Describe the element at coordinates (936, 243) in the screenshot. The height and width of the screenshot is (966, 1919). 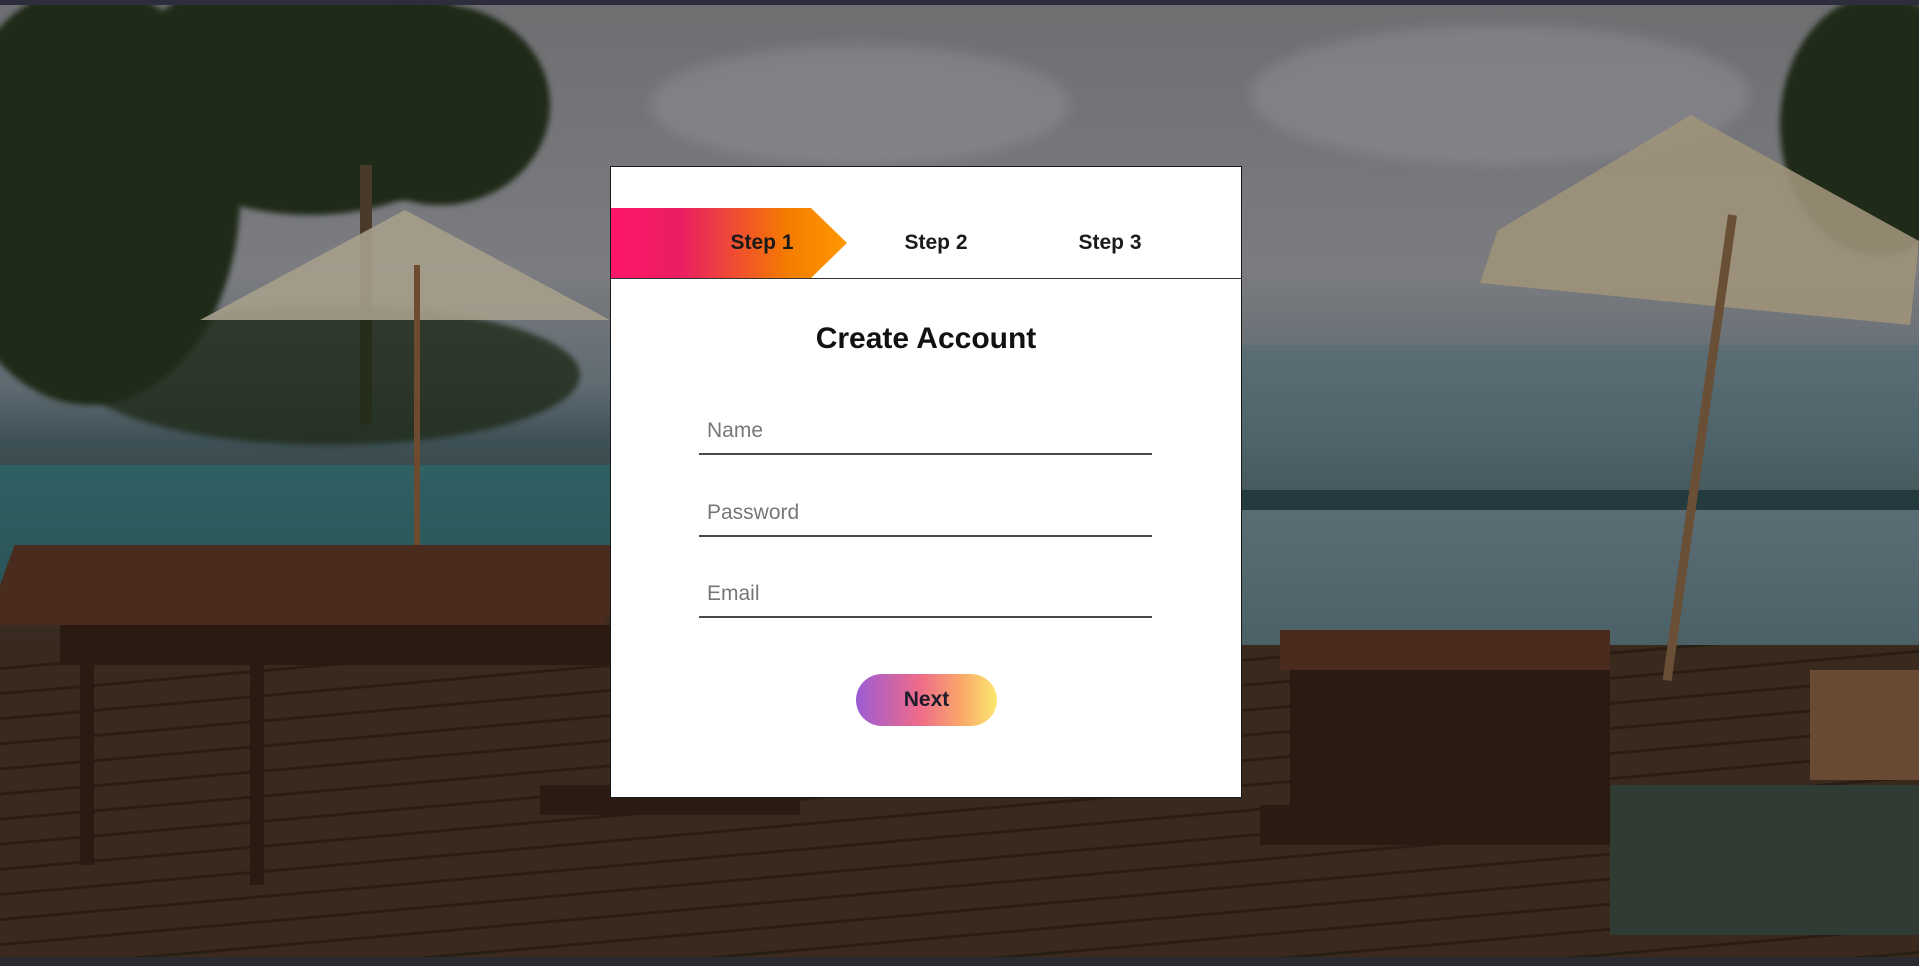
I see `step-2-label: Step 2` at that location.